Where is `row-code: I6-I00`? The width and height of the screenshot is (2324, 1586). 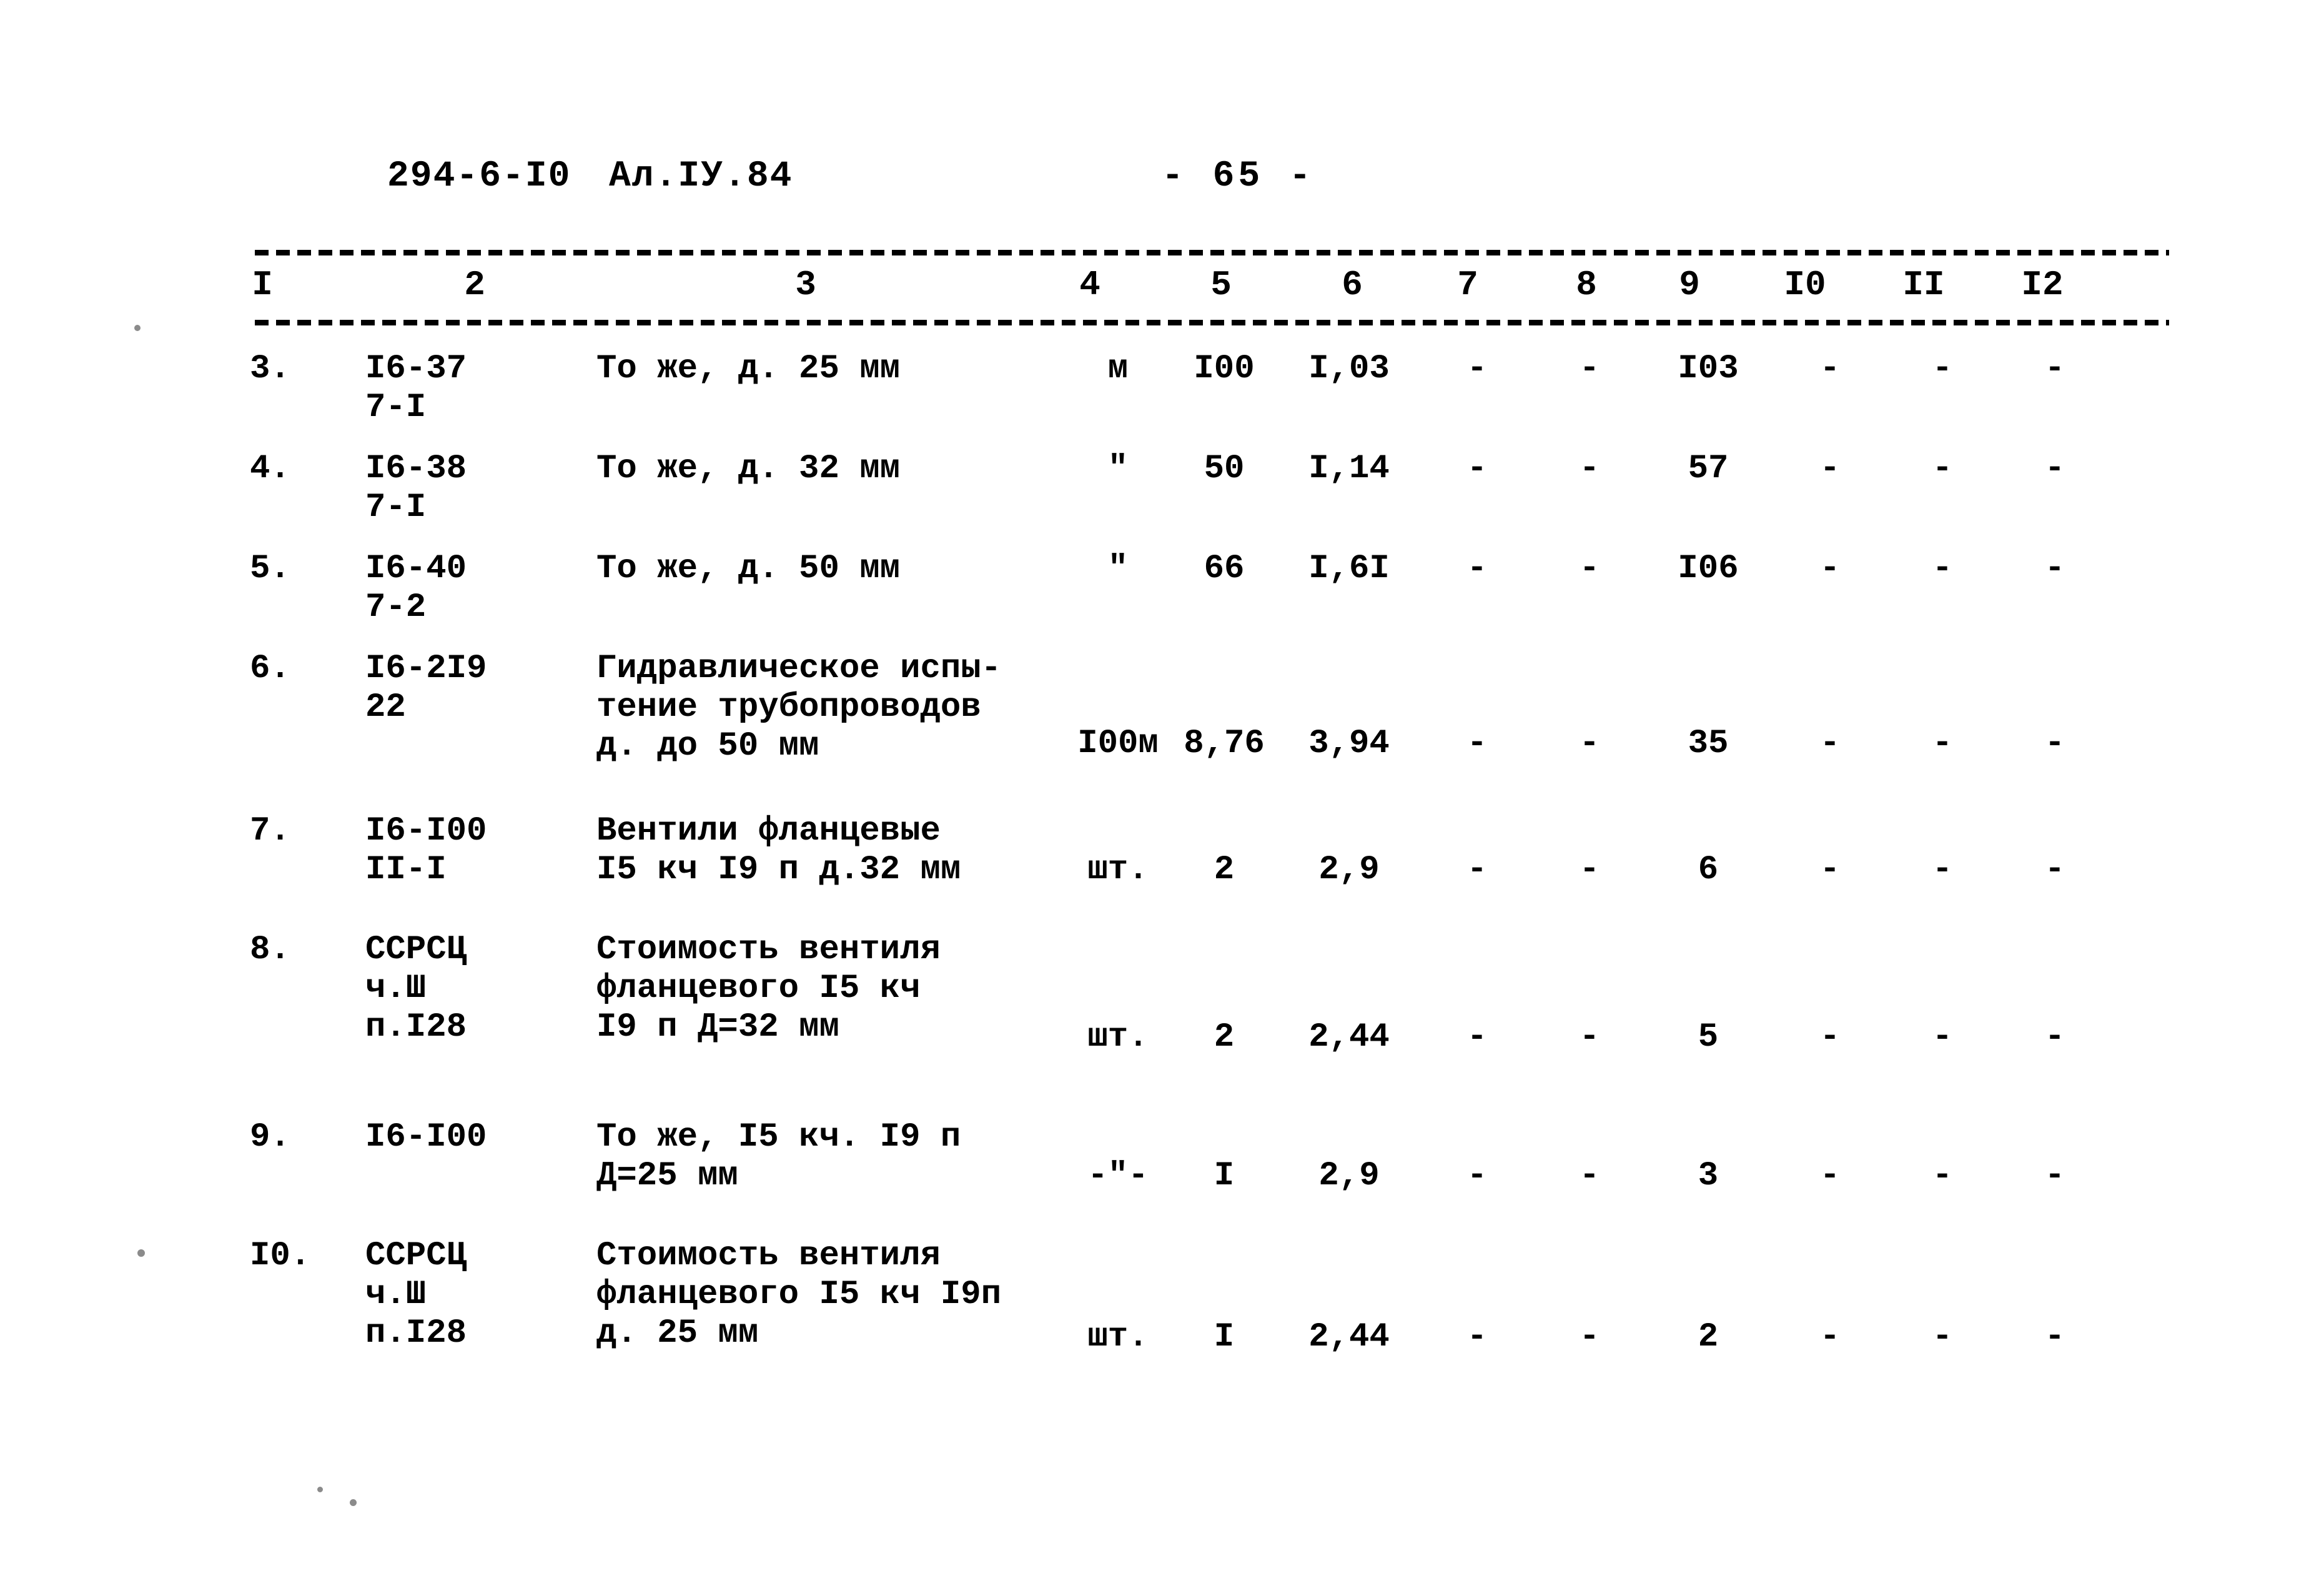 row-code: I6-I00 is located at coordinates (484, 1137).